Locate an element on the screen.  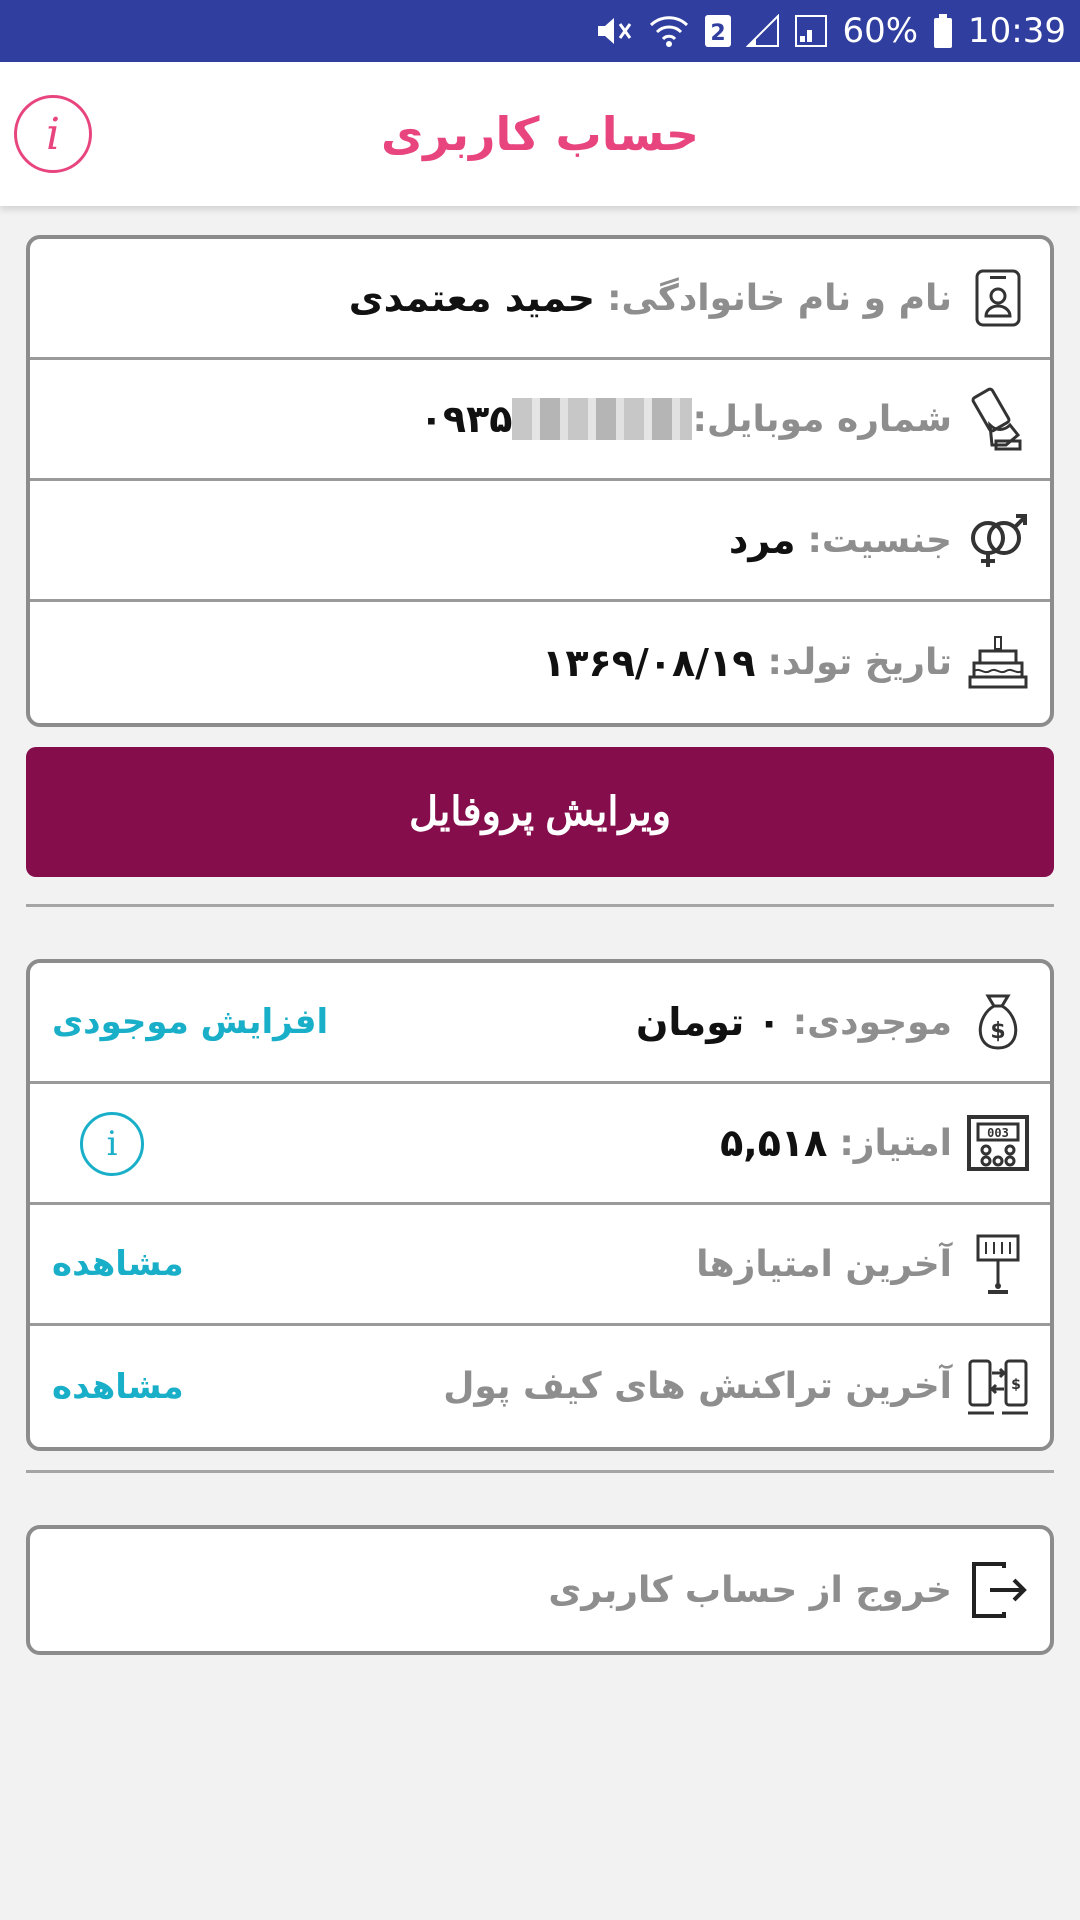
wifi-icon is located at coordinates (669, 31).